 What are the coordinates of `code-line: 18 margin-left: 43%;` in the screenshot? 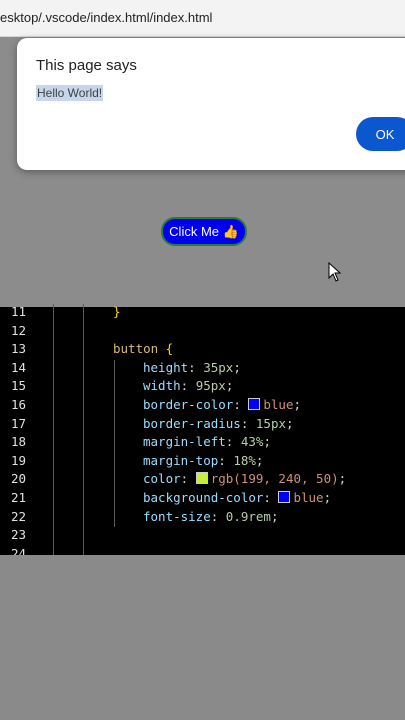 It's located at (202, 443).